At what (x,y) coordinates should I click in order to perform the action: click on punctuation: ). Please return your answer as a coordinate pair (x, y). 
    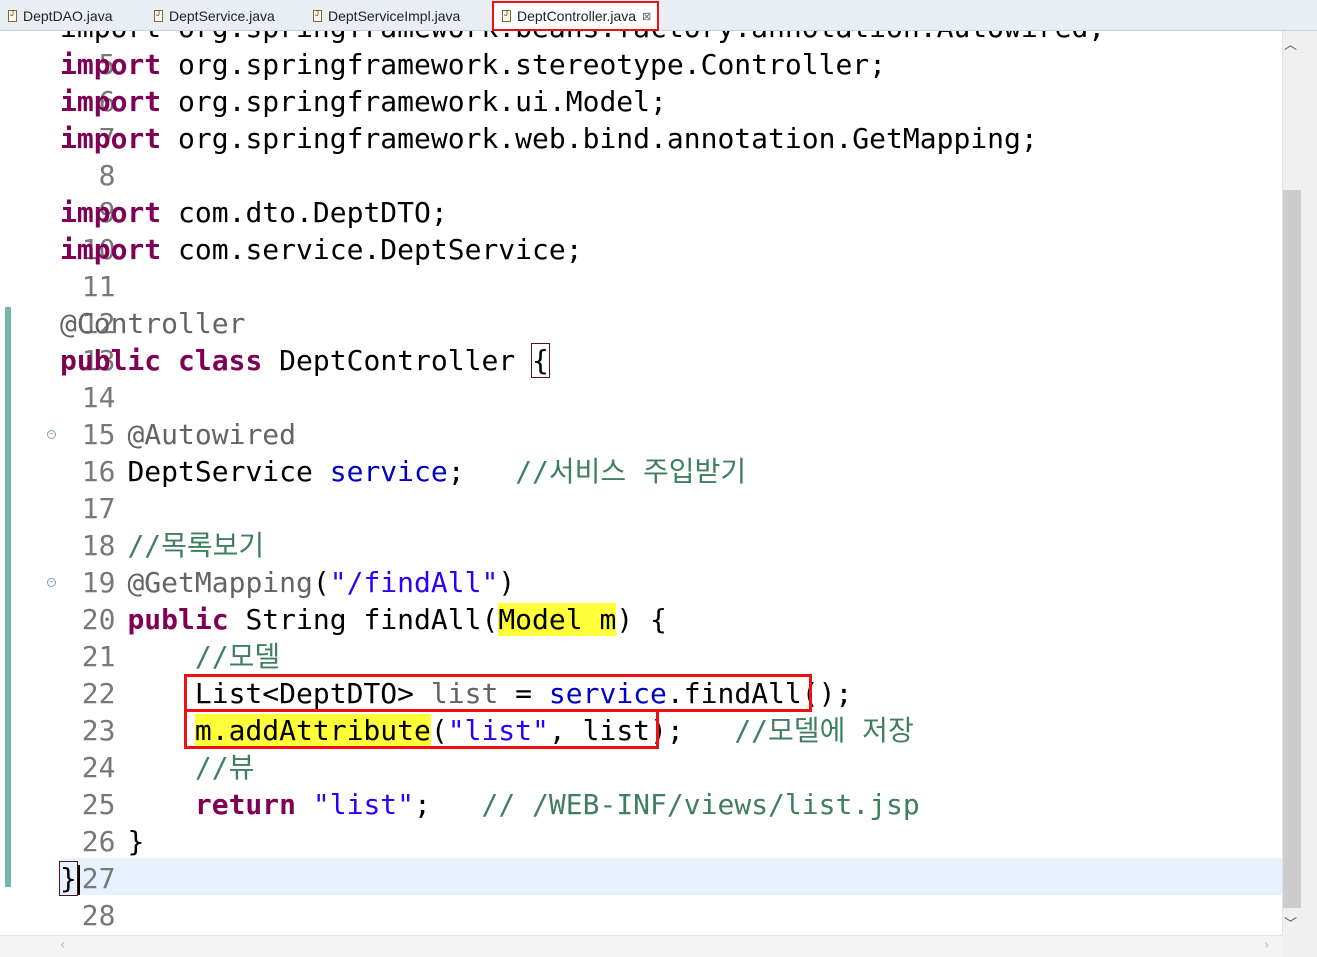
    Looking at the image, I should click on (507, 582).